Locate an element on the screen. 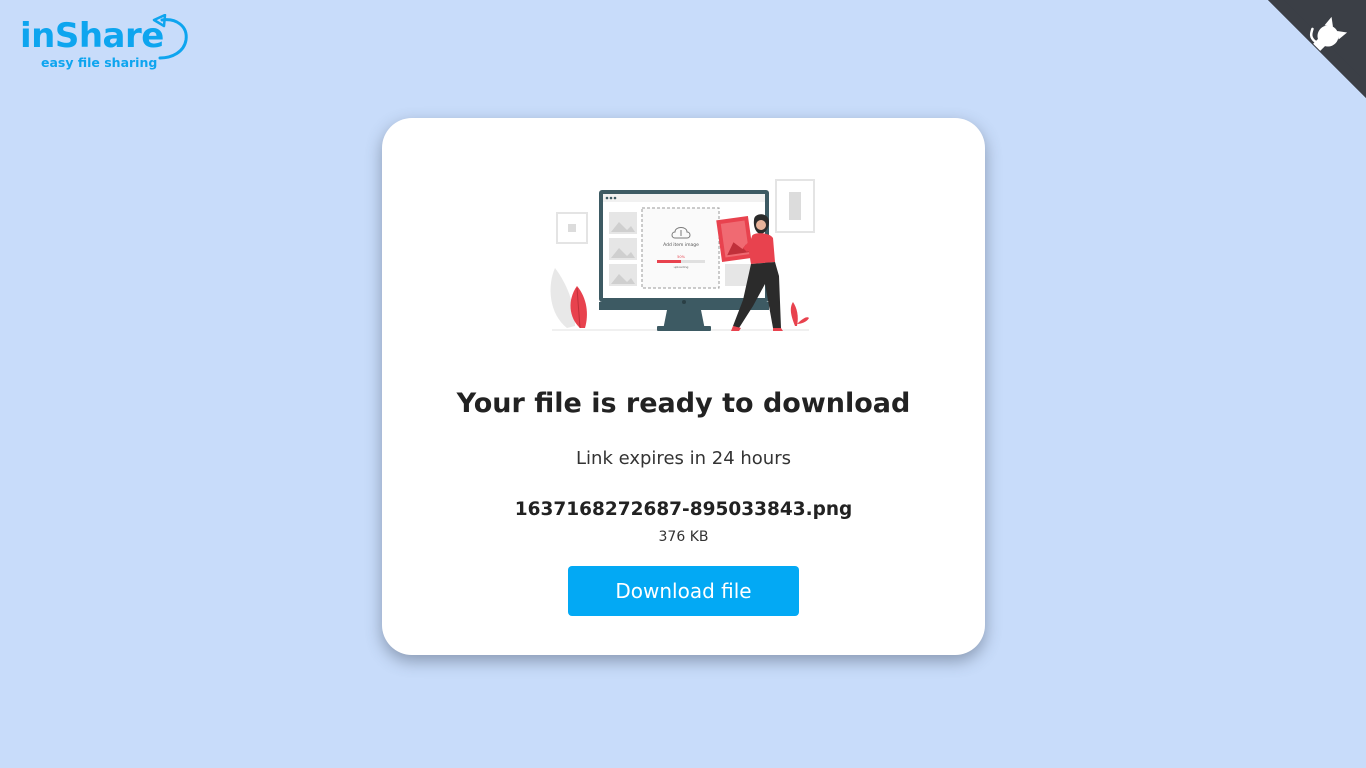 The height and width of the screenshot is (768, 1366). file-size: 376 KB is located at coordinates (683, 537).